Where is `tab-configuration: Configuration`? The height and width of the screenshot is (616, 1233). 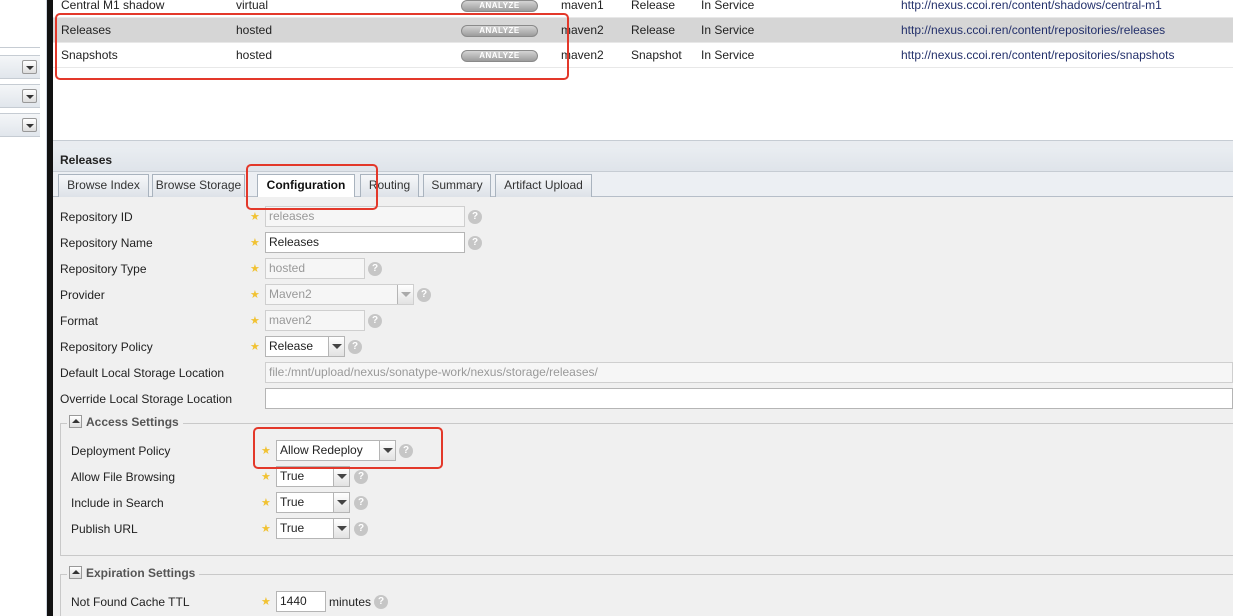 tab-configuration: Configuration is located at coordinates (306, 186).